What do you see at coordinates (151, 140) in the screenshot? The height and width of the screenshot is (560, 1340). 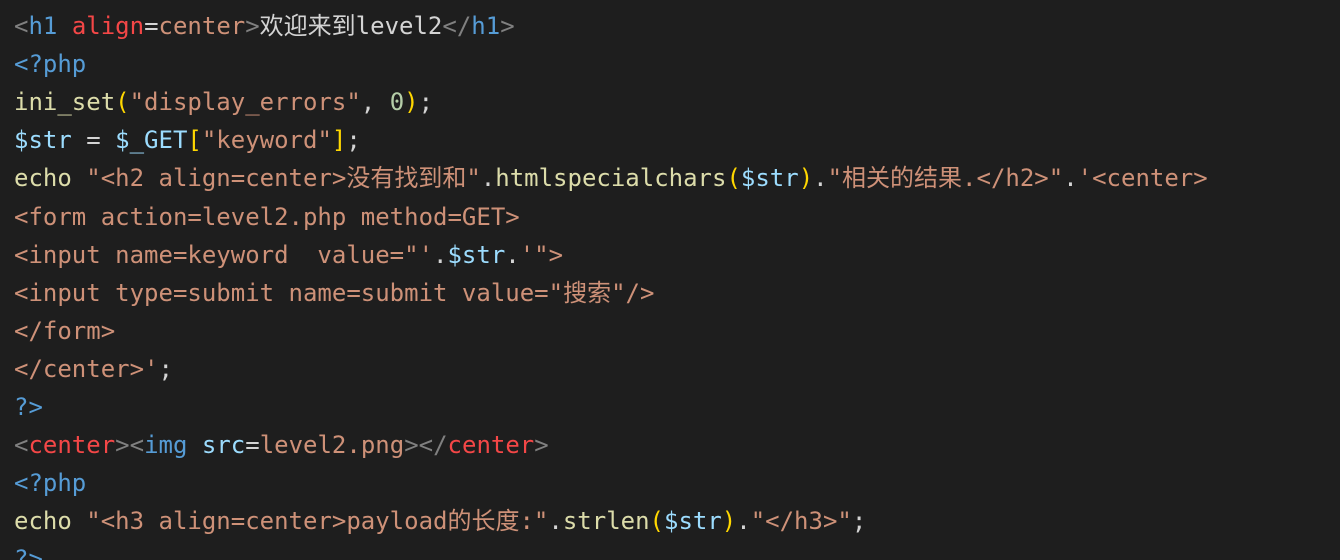 I see `code-token-variable: $_GET` at bounding box center [151, 140].